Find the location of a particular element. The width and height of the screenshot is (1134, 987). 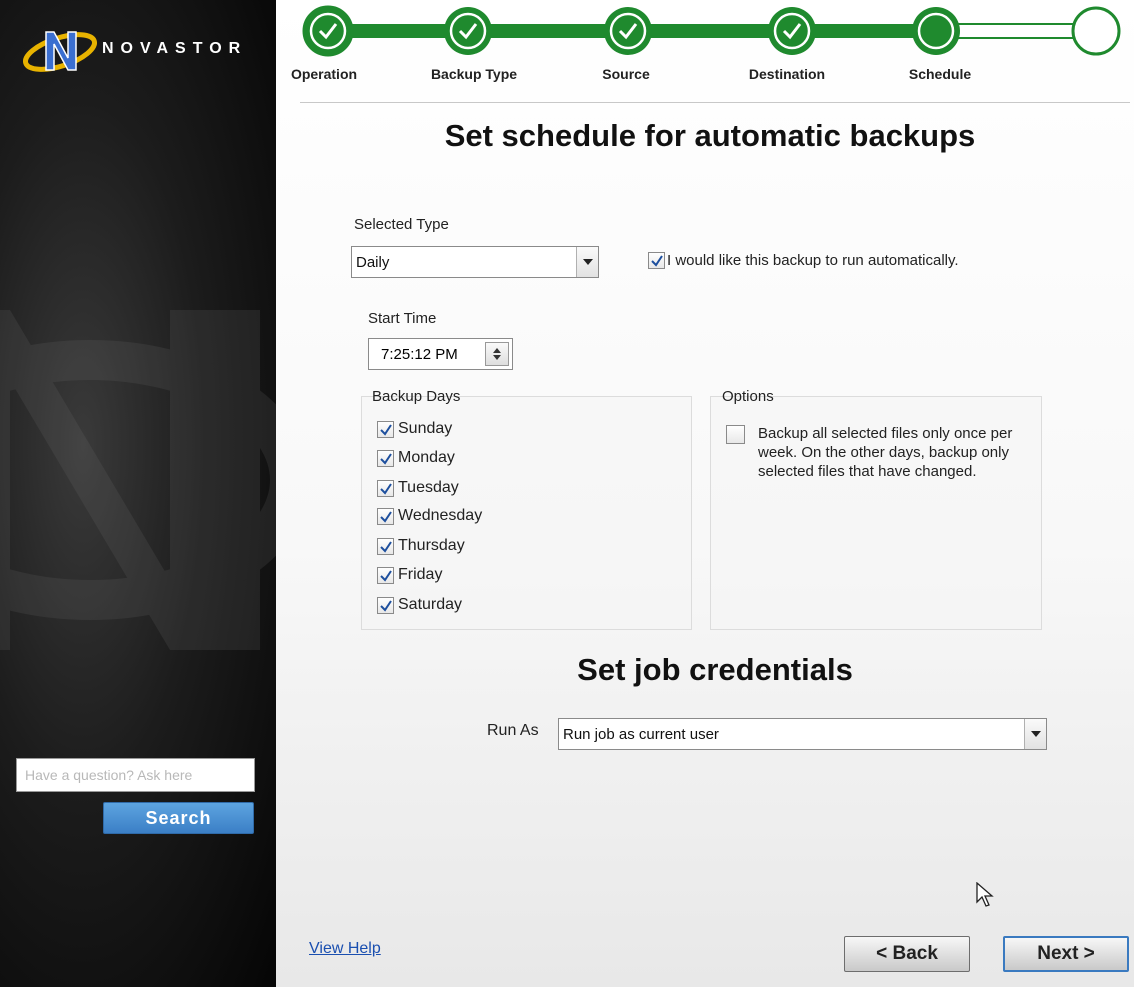

day-saturday: Saturday is located at coordinates (419, 605).